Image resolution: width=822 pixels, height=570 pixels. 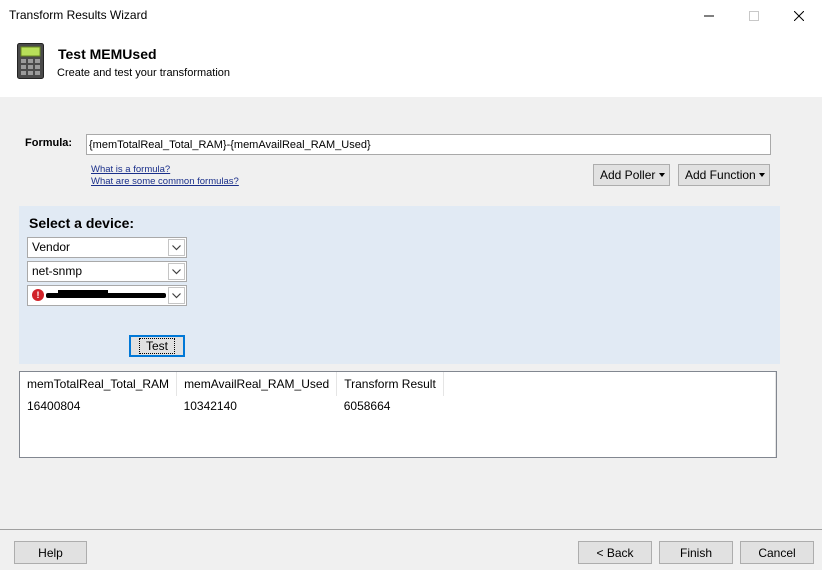 I want to click on redacted-node-name, so click(x=83, y=292).